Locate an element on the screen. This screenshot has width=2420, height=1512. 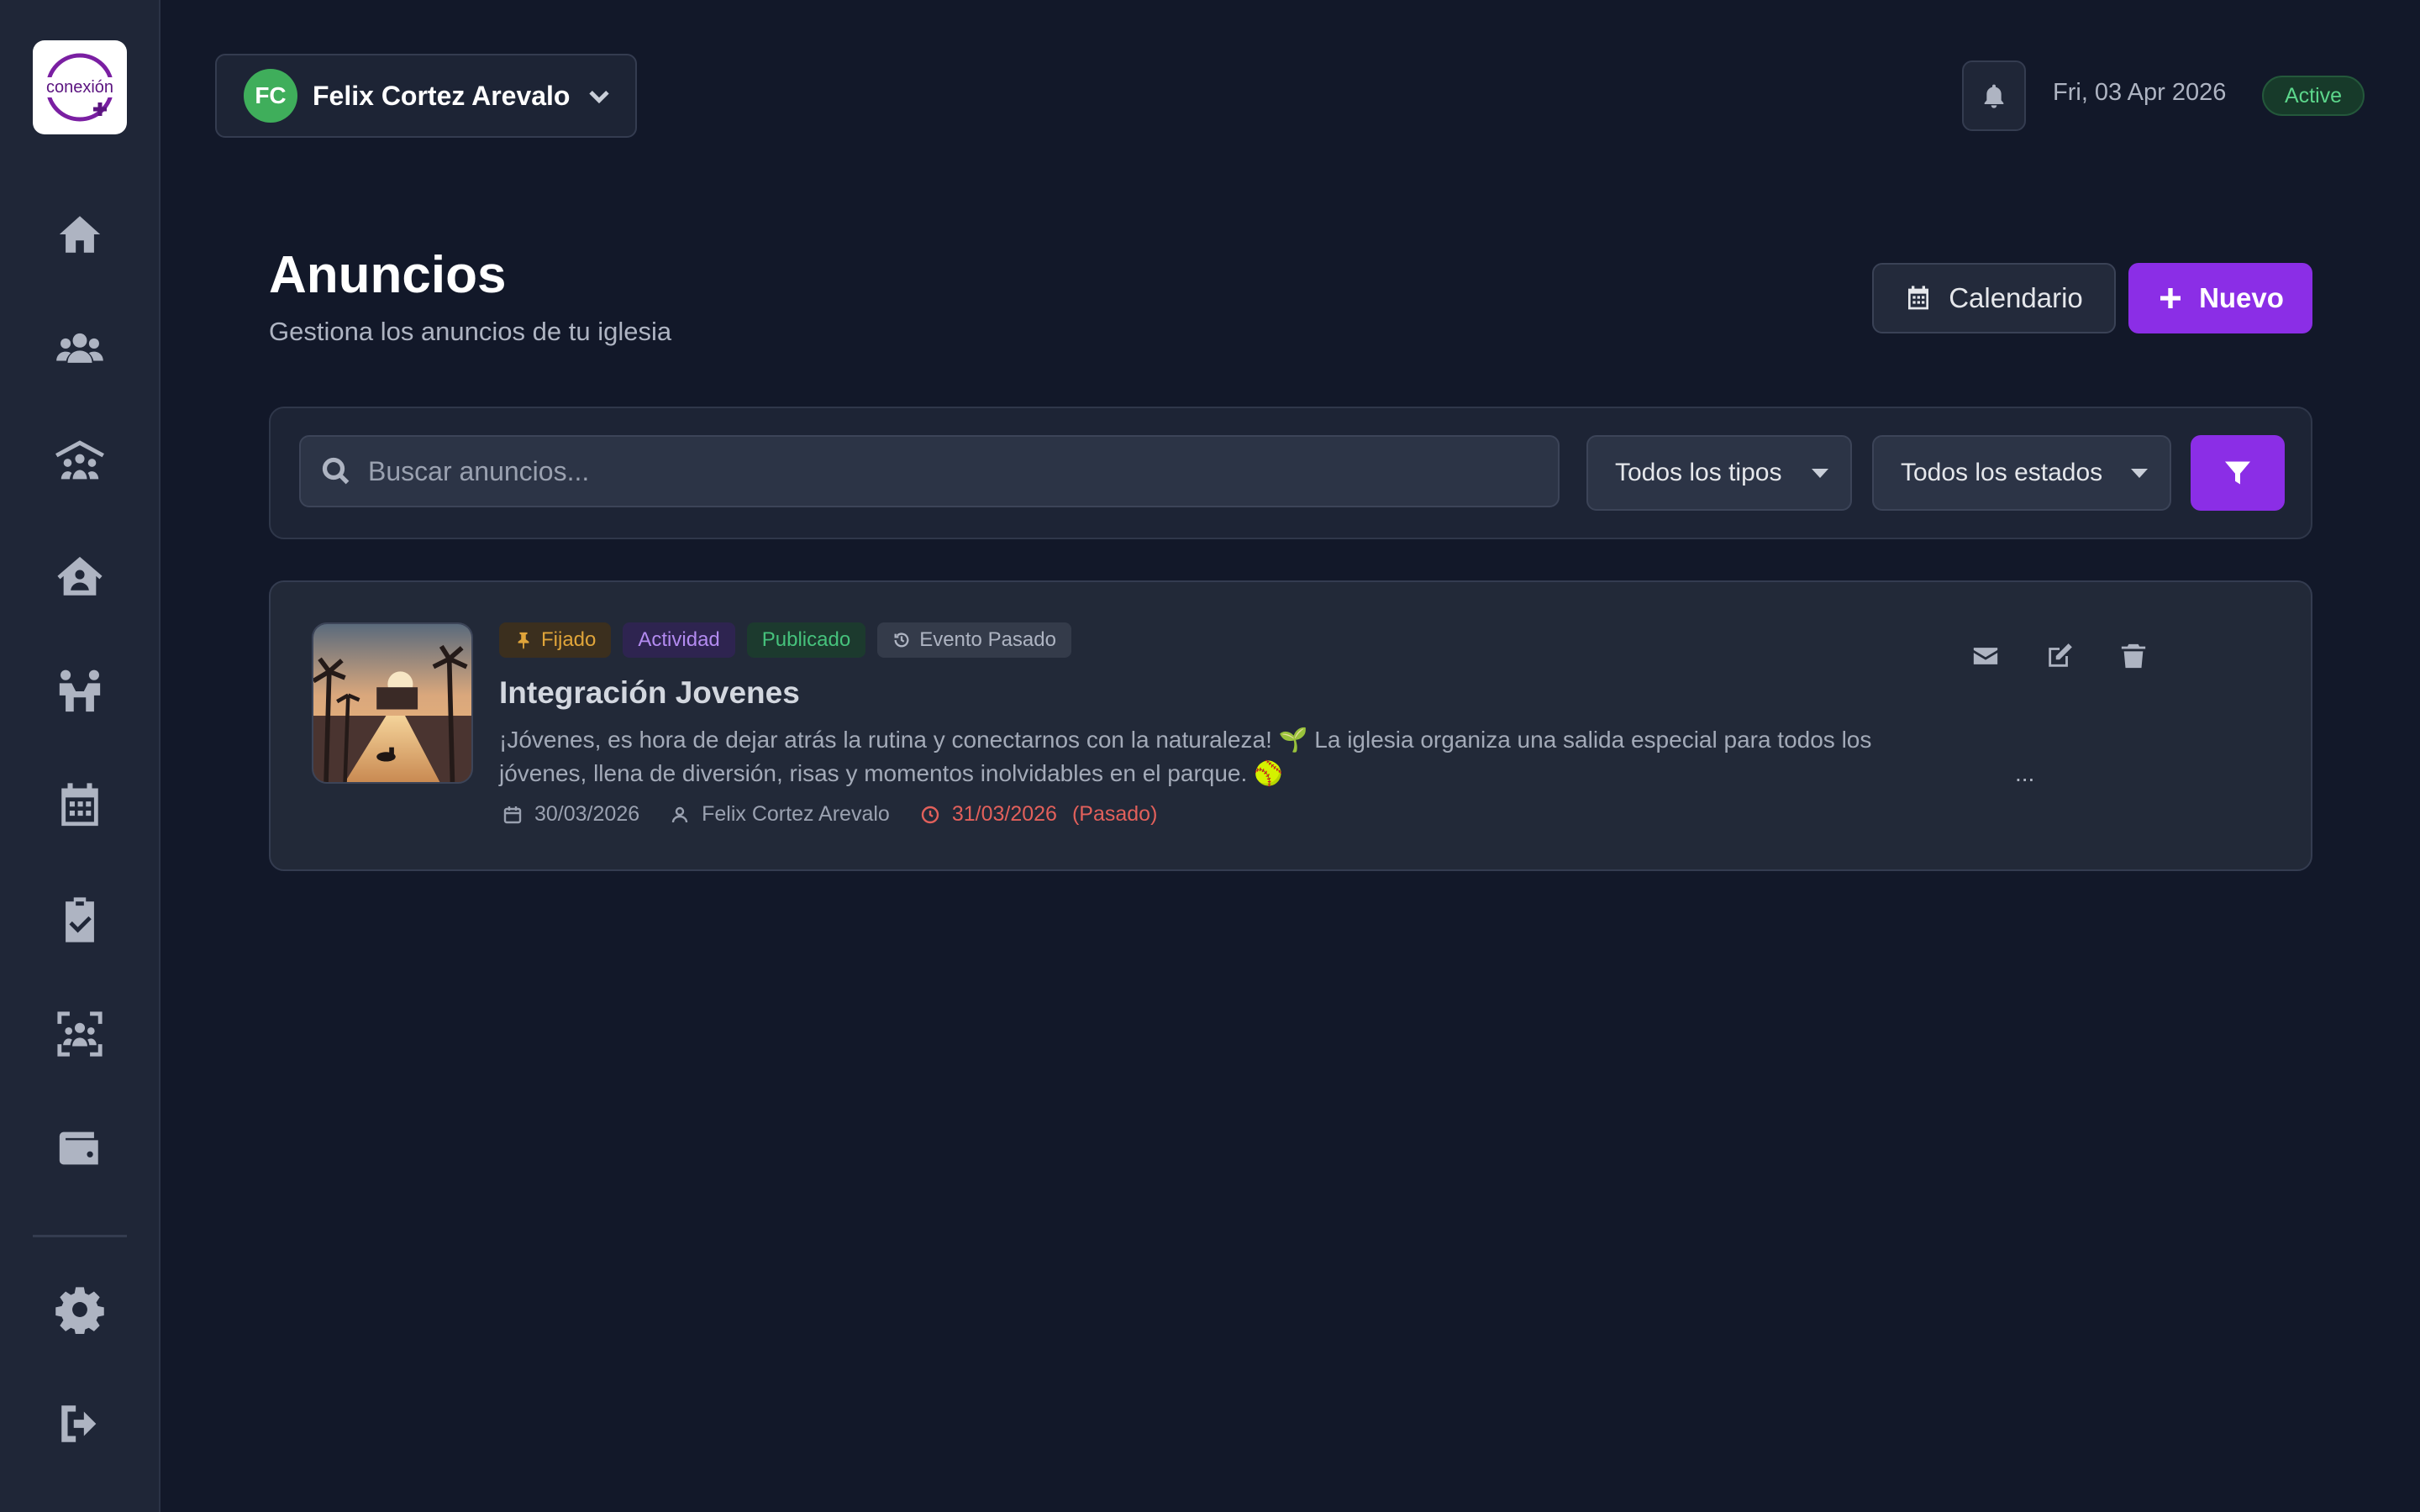
sidebar-item-congregations is located at coordinates (79, 462).